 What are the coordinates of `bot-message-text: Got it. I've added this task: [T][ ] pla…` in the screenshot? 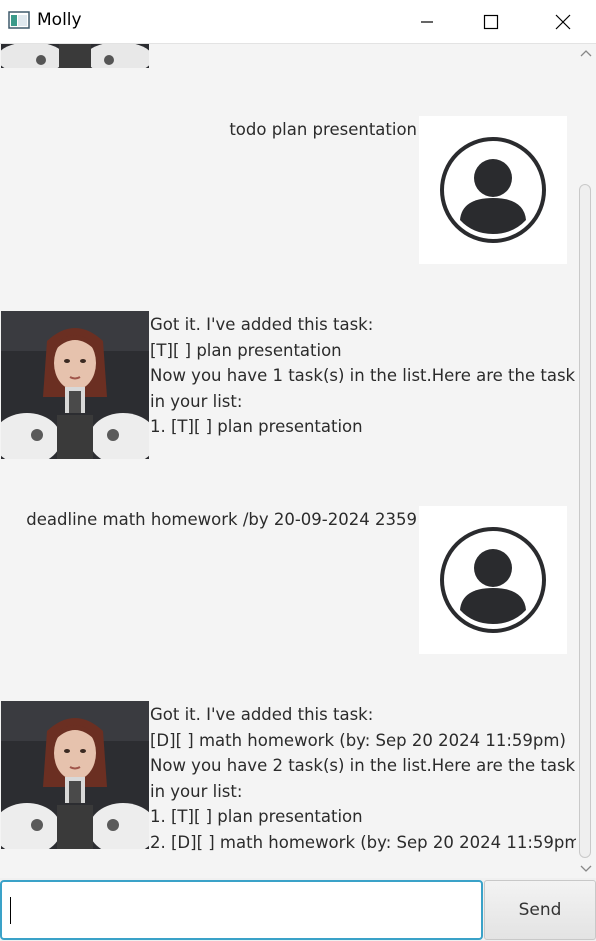 It's located at (363, 375).